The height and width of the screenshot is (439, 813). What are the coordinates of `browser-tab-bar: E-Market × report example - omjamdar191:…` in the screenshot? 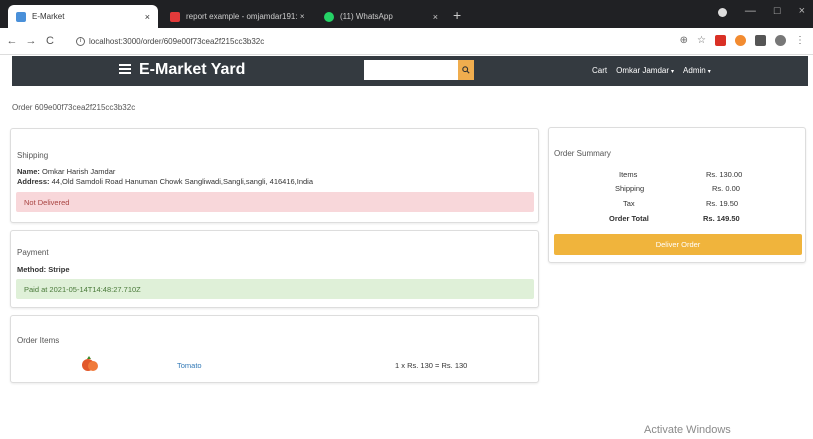 It's located at (406, 14).